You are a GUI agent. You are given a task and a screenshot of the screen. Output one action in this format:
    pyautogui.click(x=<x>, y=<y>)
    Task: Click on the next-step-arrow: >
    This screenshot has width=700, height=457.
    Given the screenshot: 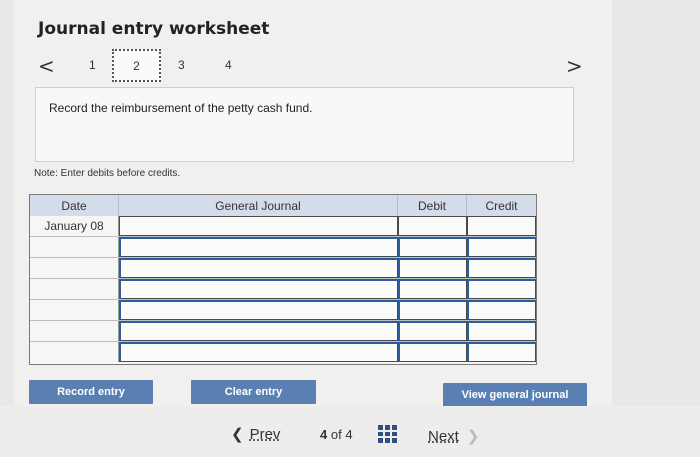 What is the action you would take?
    pyautogui.click(x=574, y=66)
    